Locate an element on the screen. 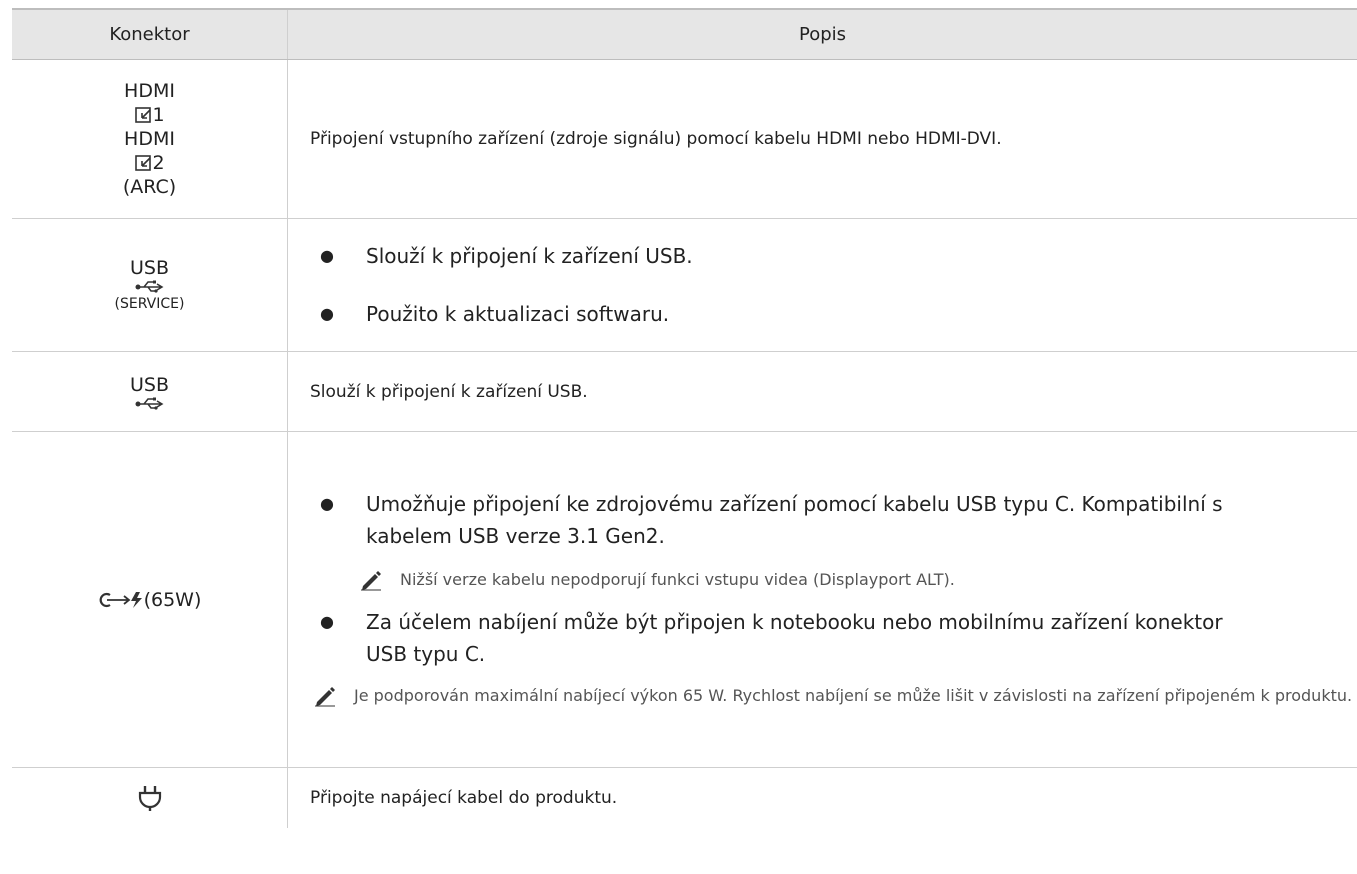 The height and width of the screenshot is (874, 1357). connector-cell: HDMI 1 HDMI 2 (ARC) is located at coordinates (150, 139).